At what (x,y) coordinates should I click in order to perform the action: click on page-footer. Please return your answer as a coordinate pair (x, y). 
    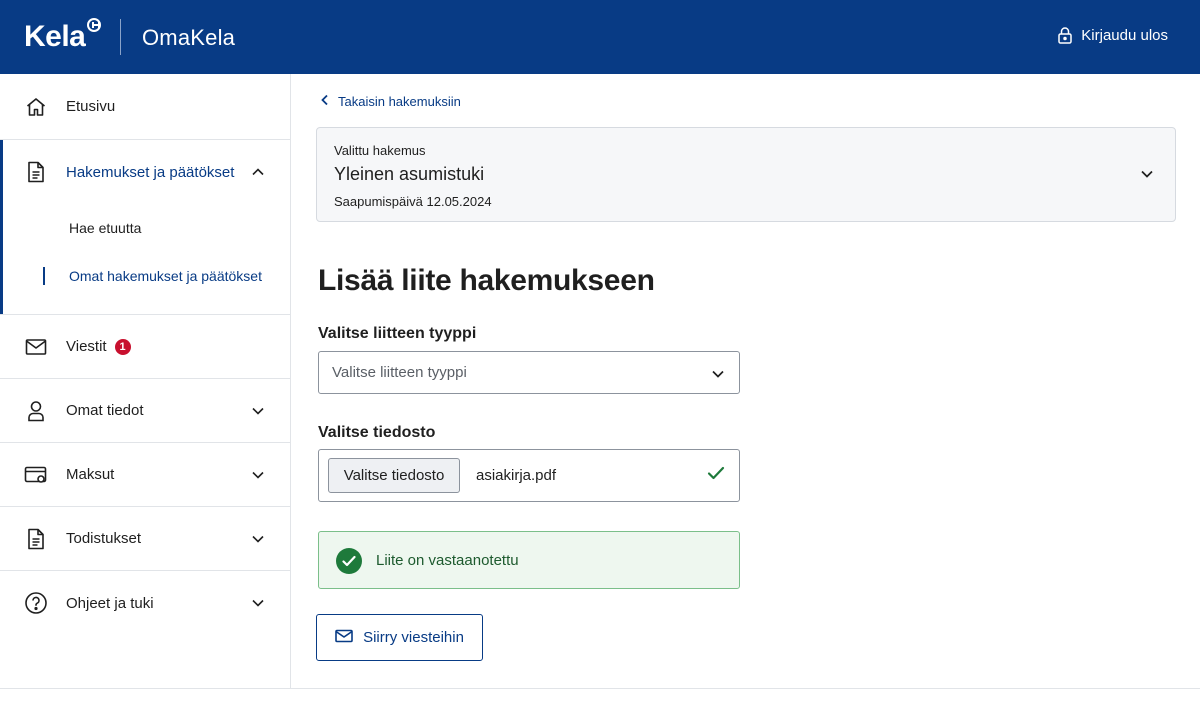
    Looking at the image, I should click on (600, 704).